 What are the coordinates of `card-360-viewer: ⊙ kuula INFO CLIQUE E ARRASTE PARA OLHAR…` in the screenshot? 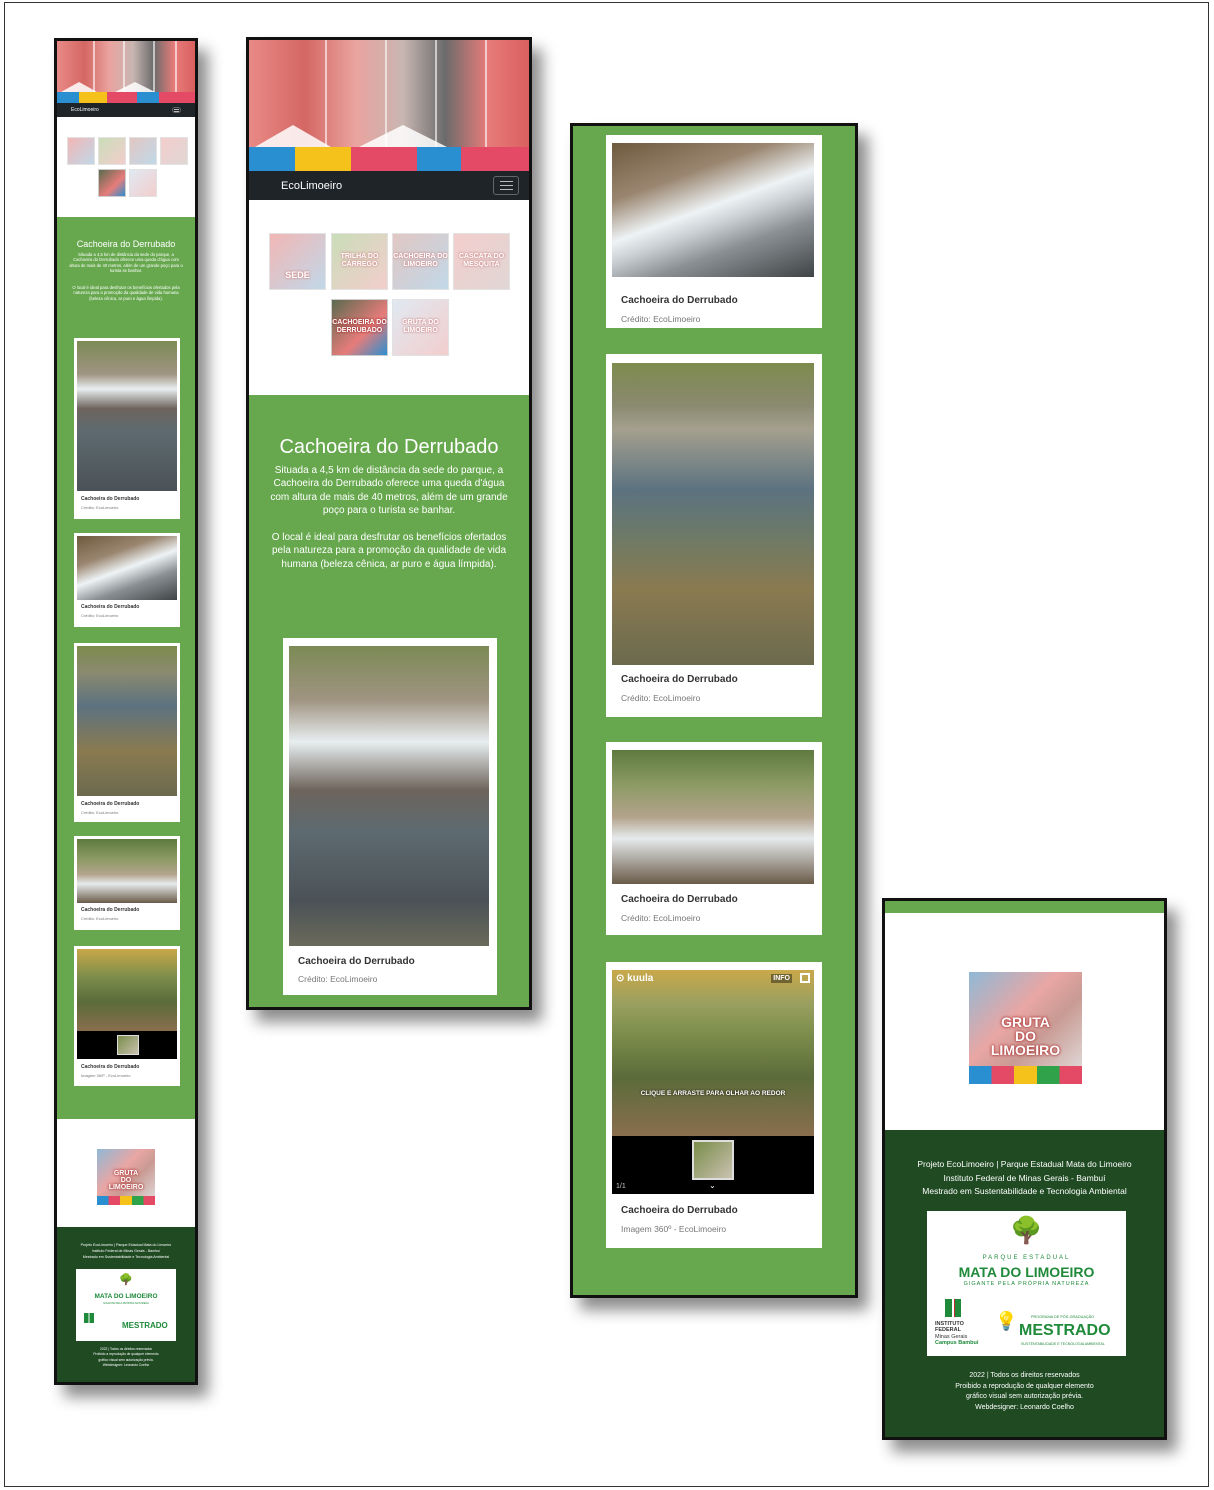 It's located at (714, 1105).